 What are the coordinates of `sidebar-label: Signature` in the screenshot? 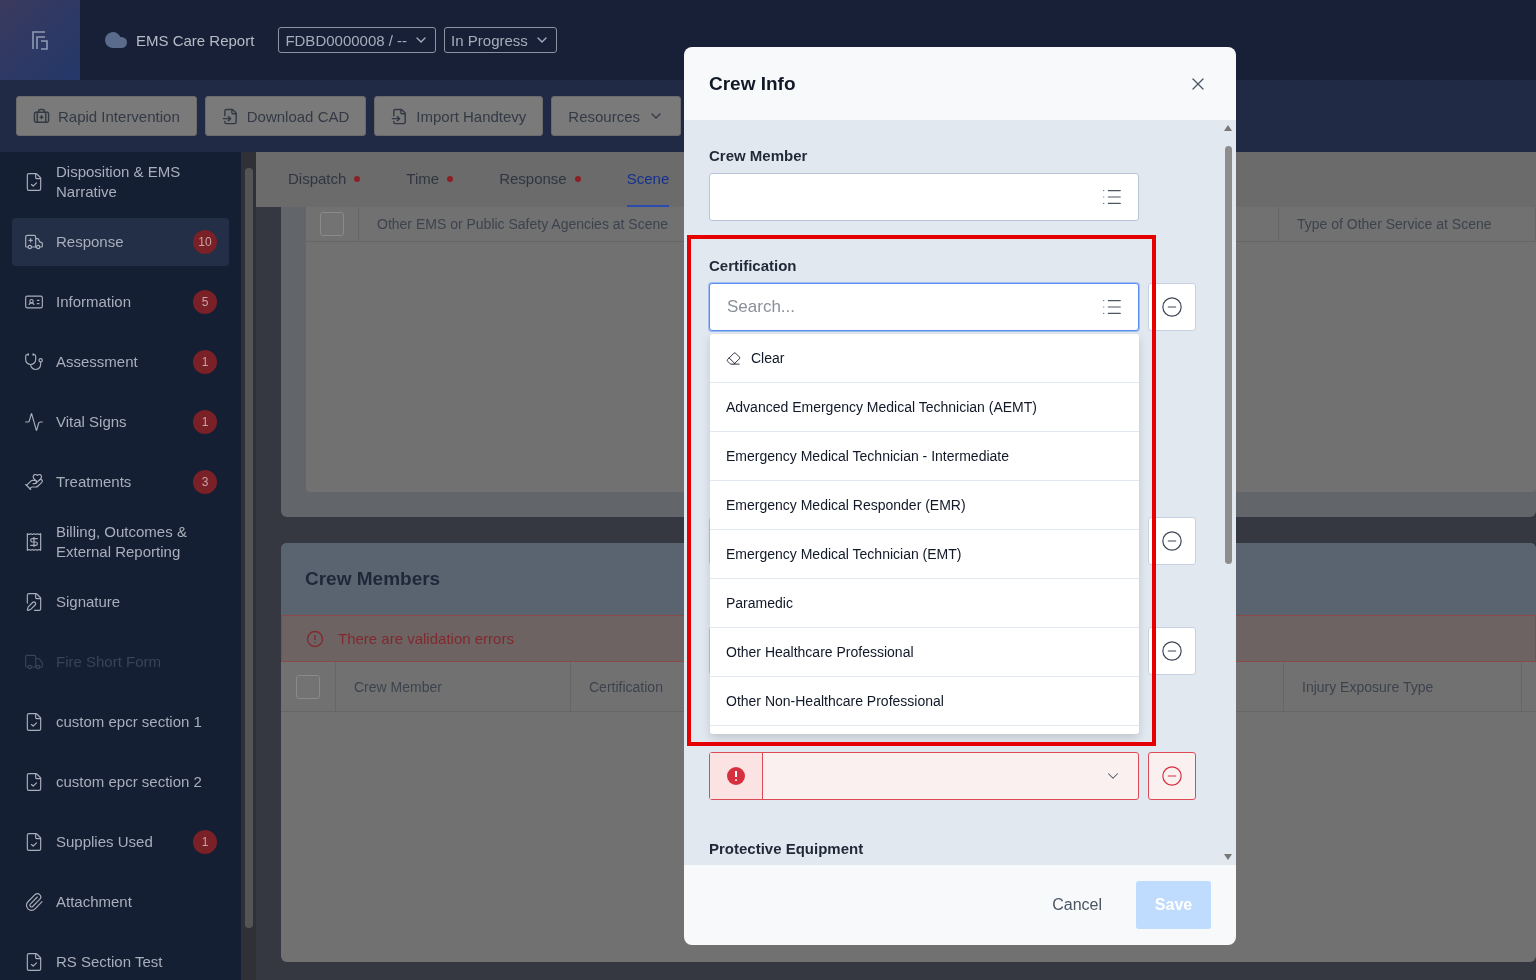 It's located at (89, 602).